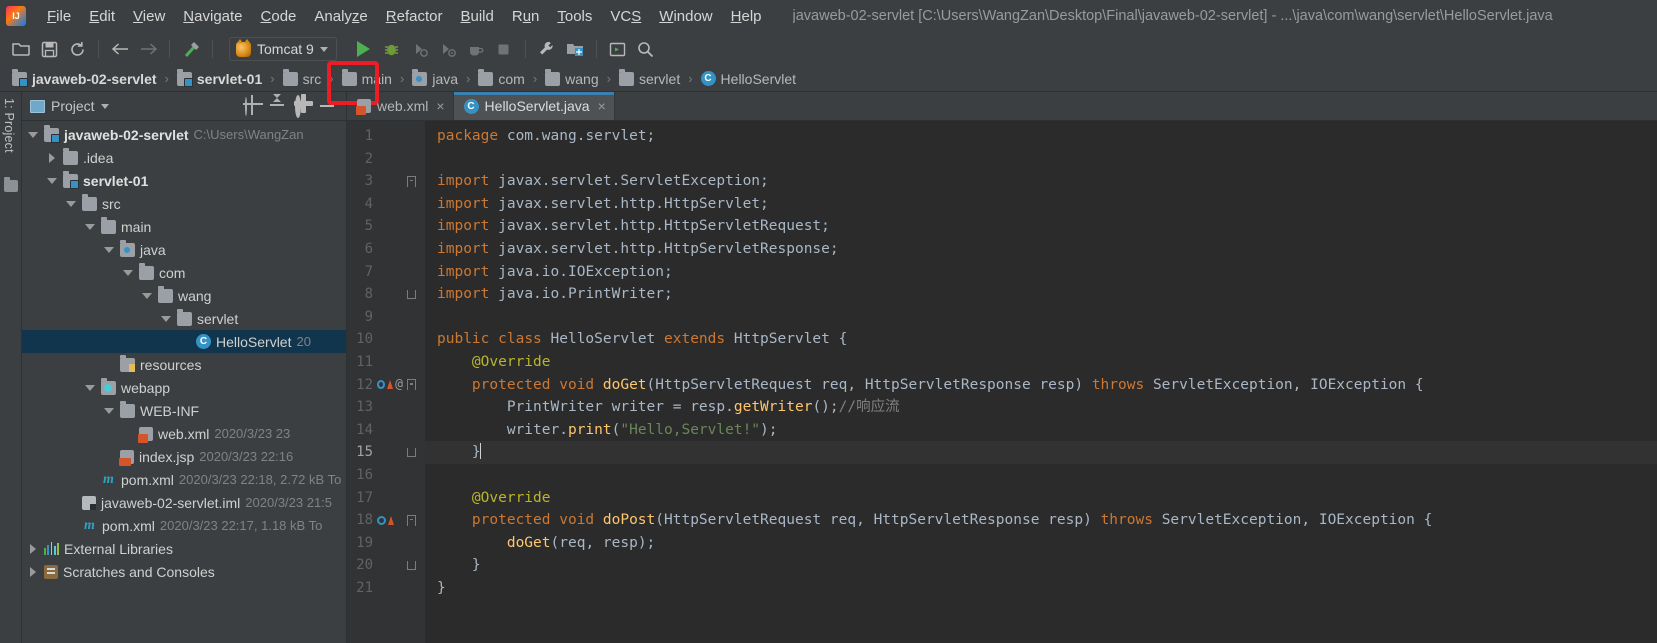 The height and width of the screenshot is (643, 1657). I want to click on tree-item-scratches-and-consoles: Scratches and Consoles, so click(184, 571).